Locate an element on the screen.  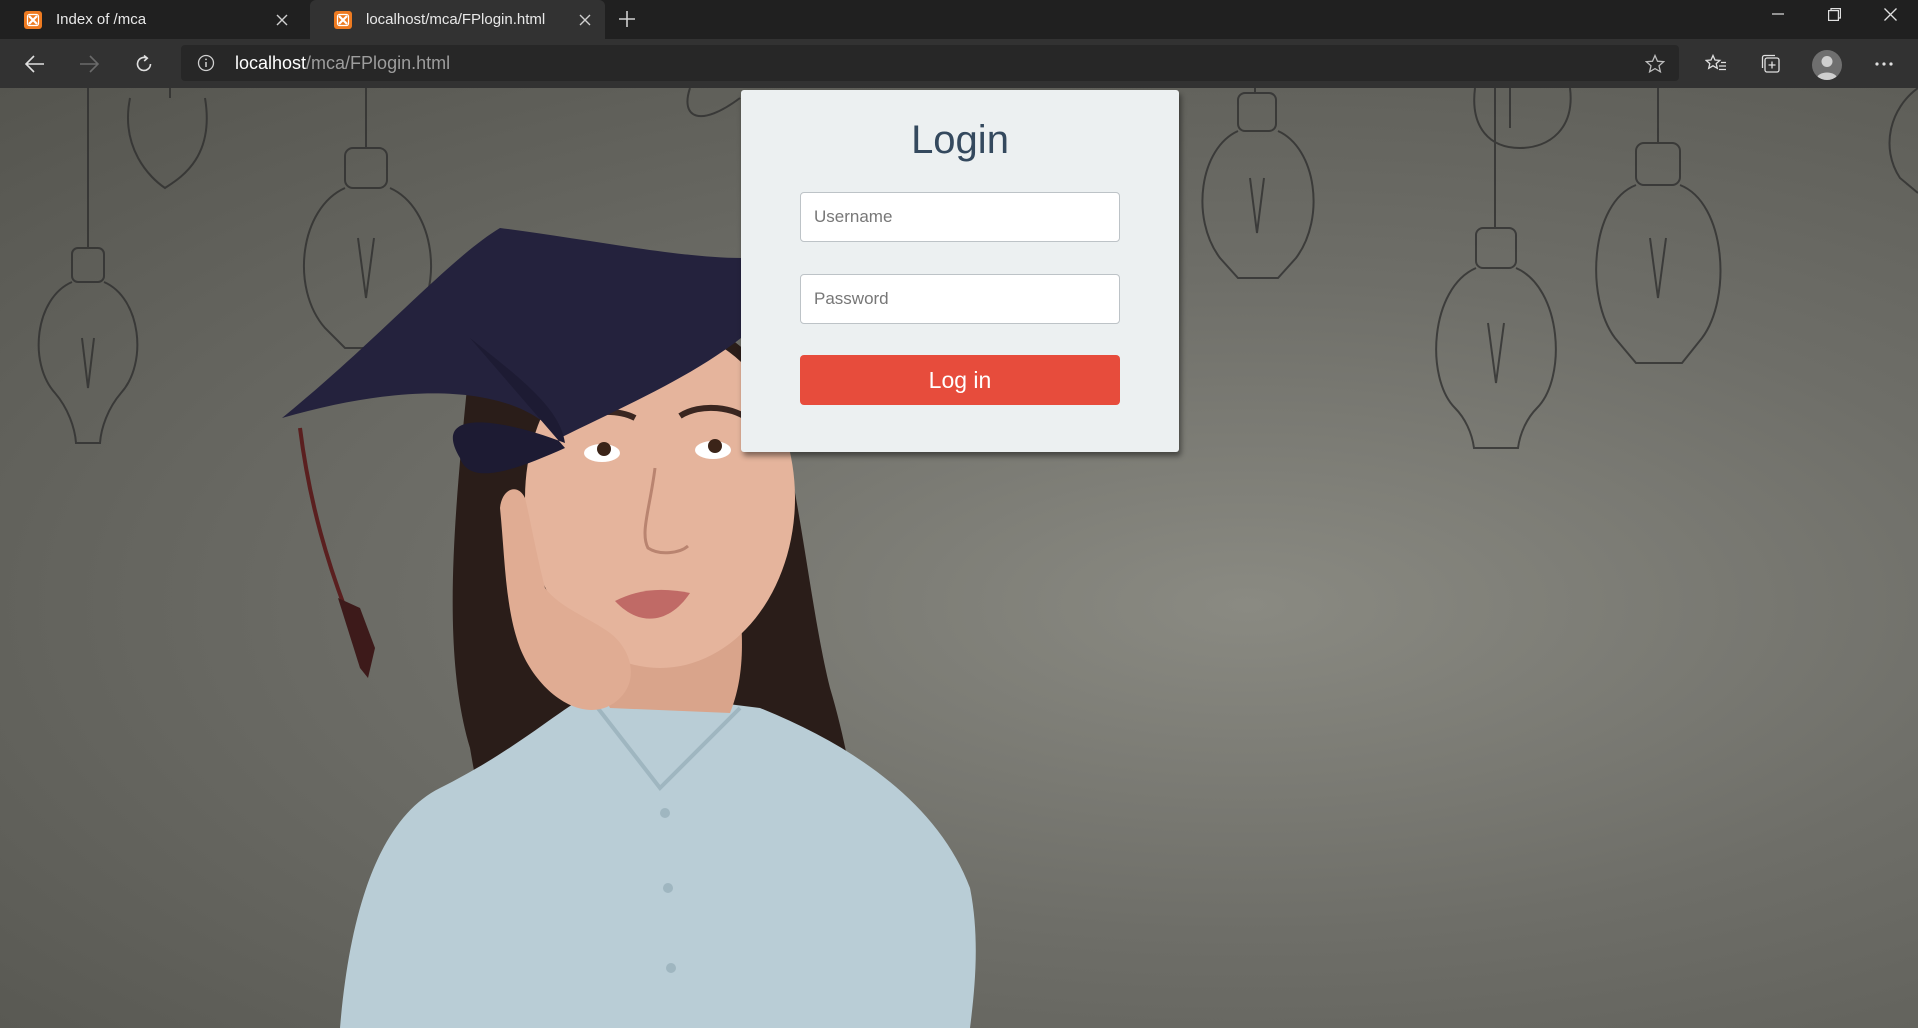
url-text: localhost/mca/FPlogin.html is located at coordinates (342, 63).